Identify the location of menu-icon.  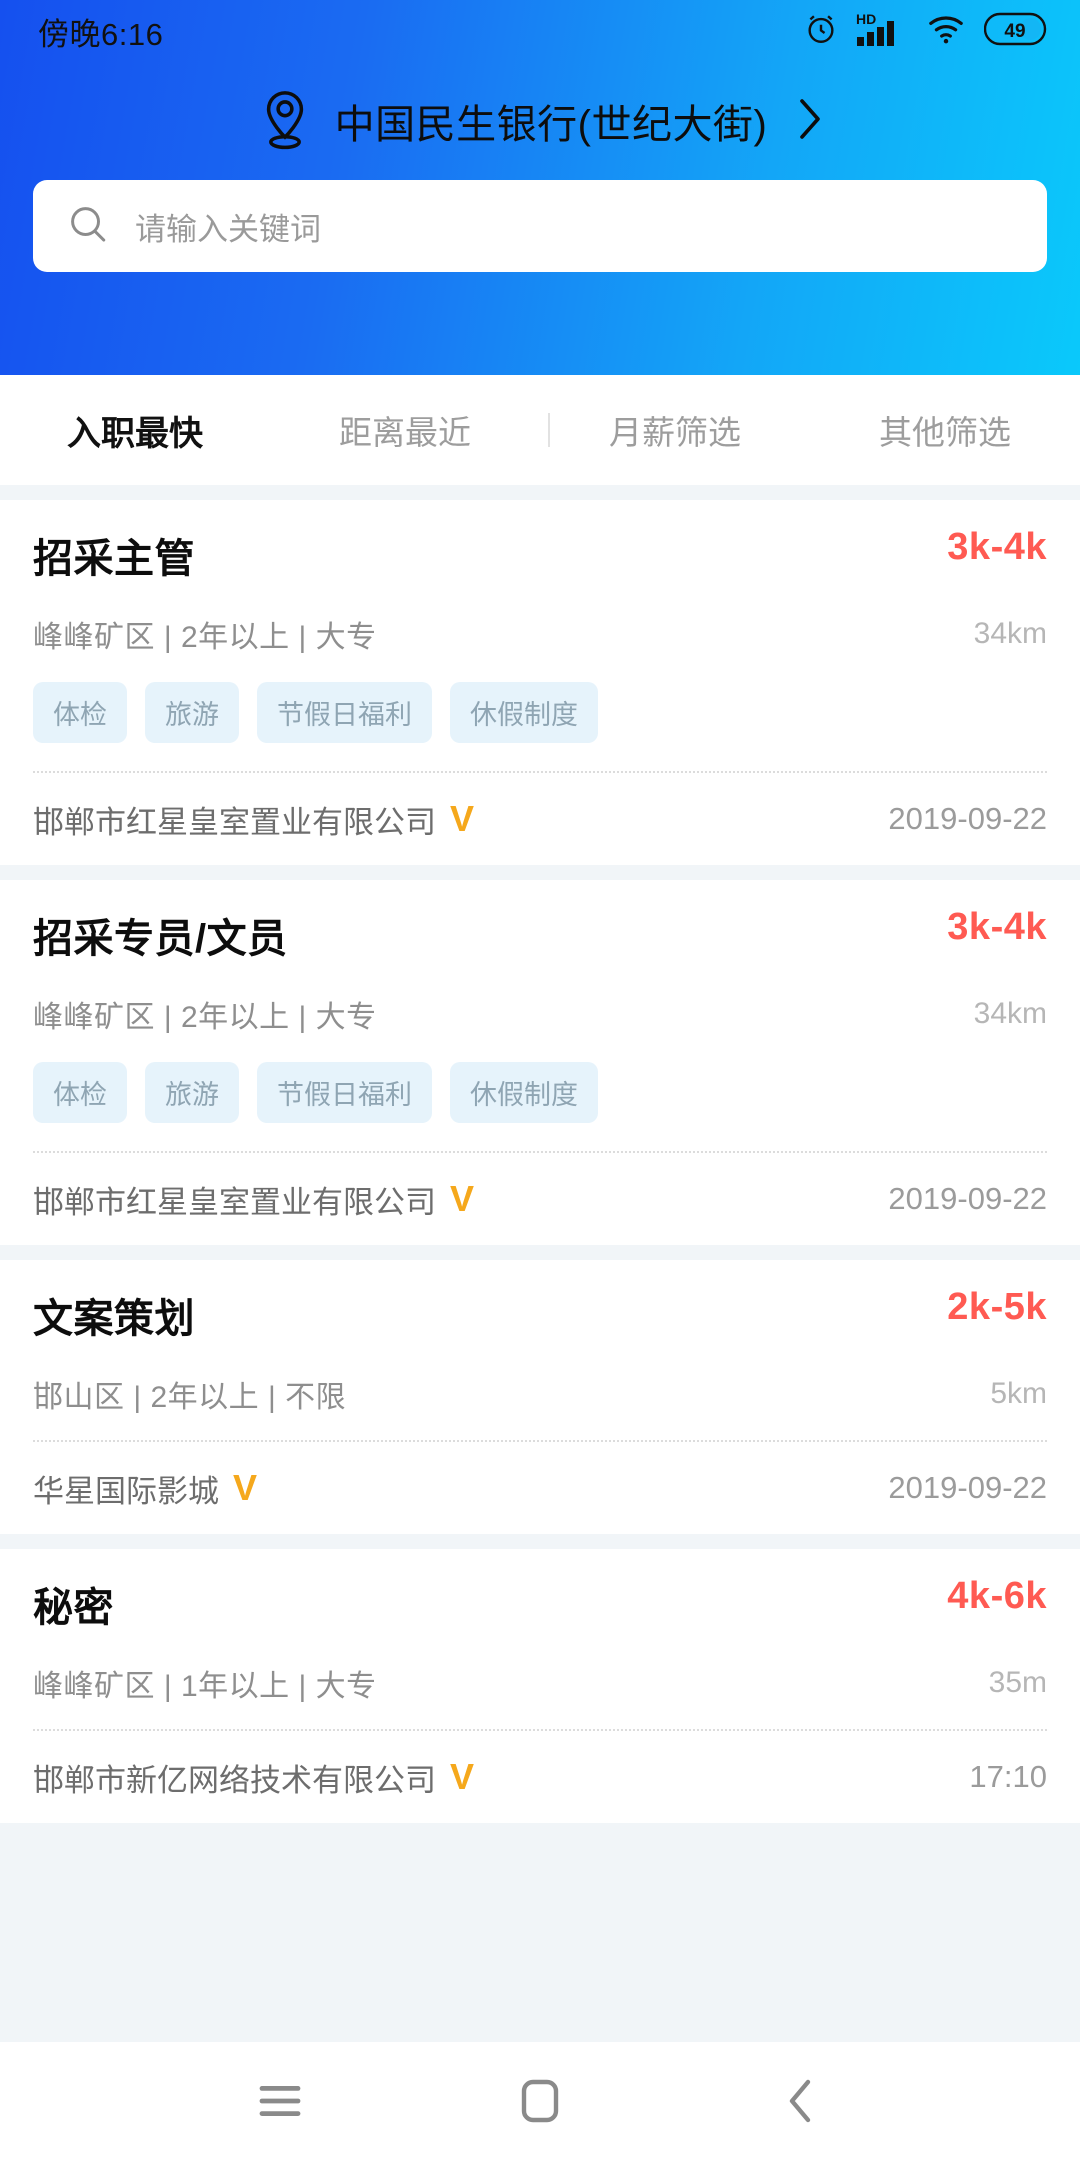
(280, 2101).